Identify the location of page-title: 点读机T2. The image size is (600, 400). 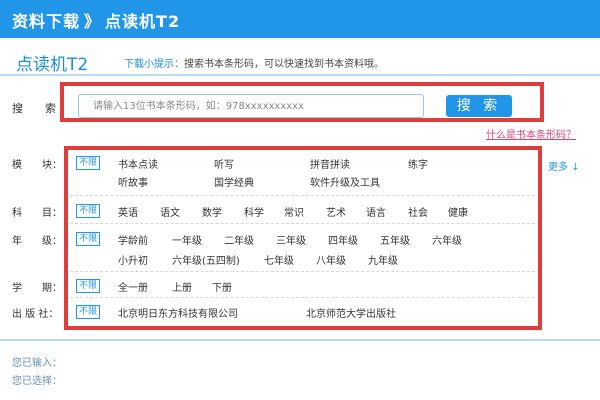
(52, 65).